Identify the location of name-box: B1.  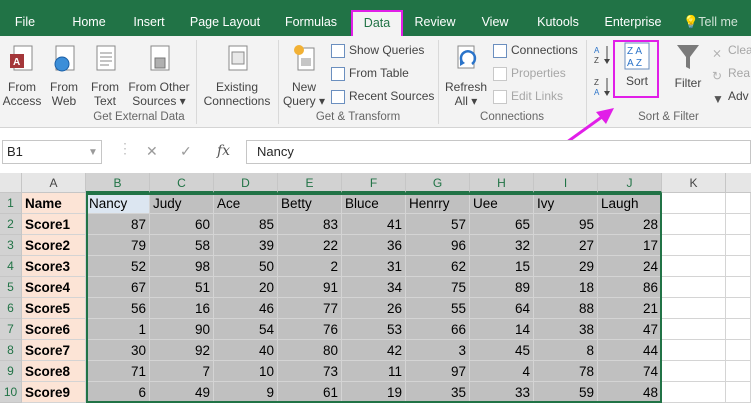
(52, 152).